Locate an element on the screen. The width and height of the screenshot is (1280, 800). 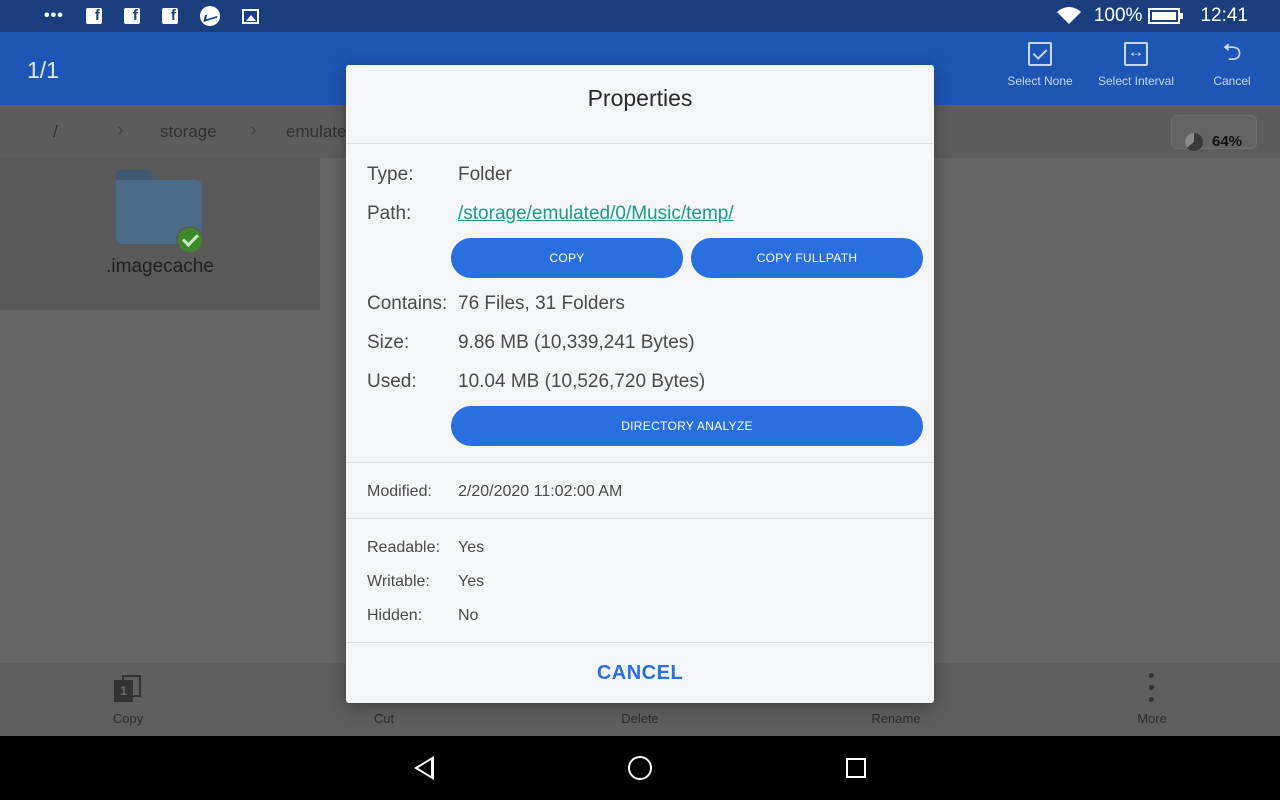
home-icon is located at coordinates (640, 768).